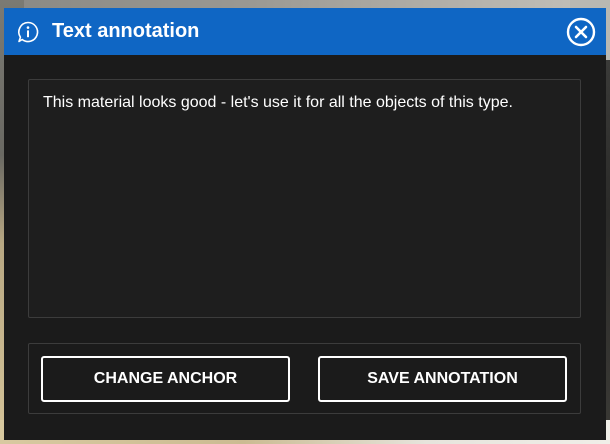  Describe the element at coordinates (581, 32) in the screenshot. I see `close-icon` at that location.